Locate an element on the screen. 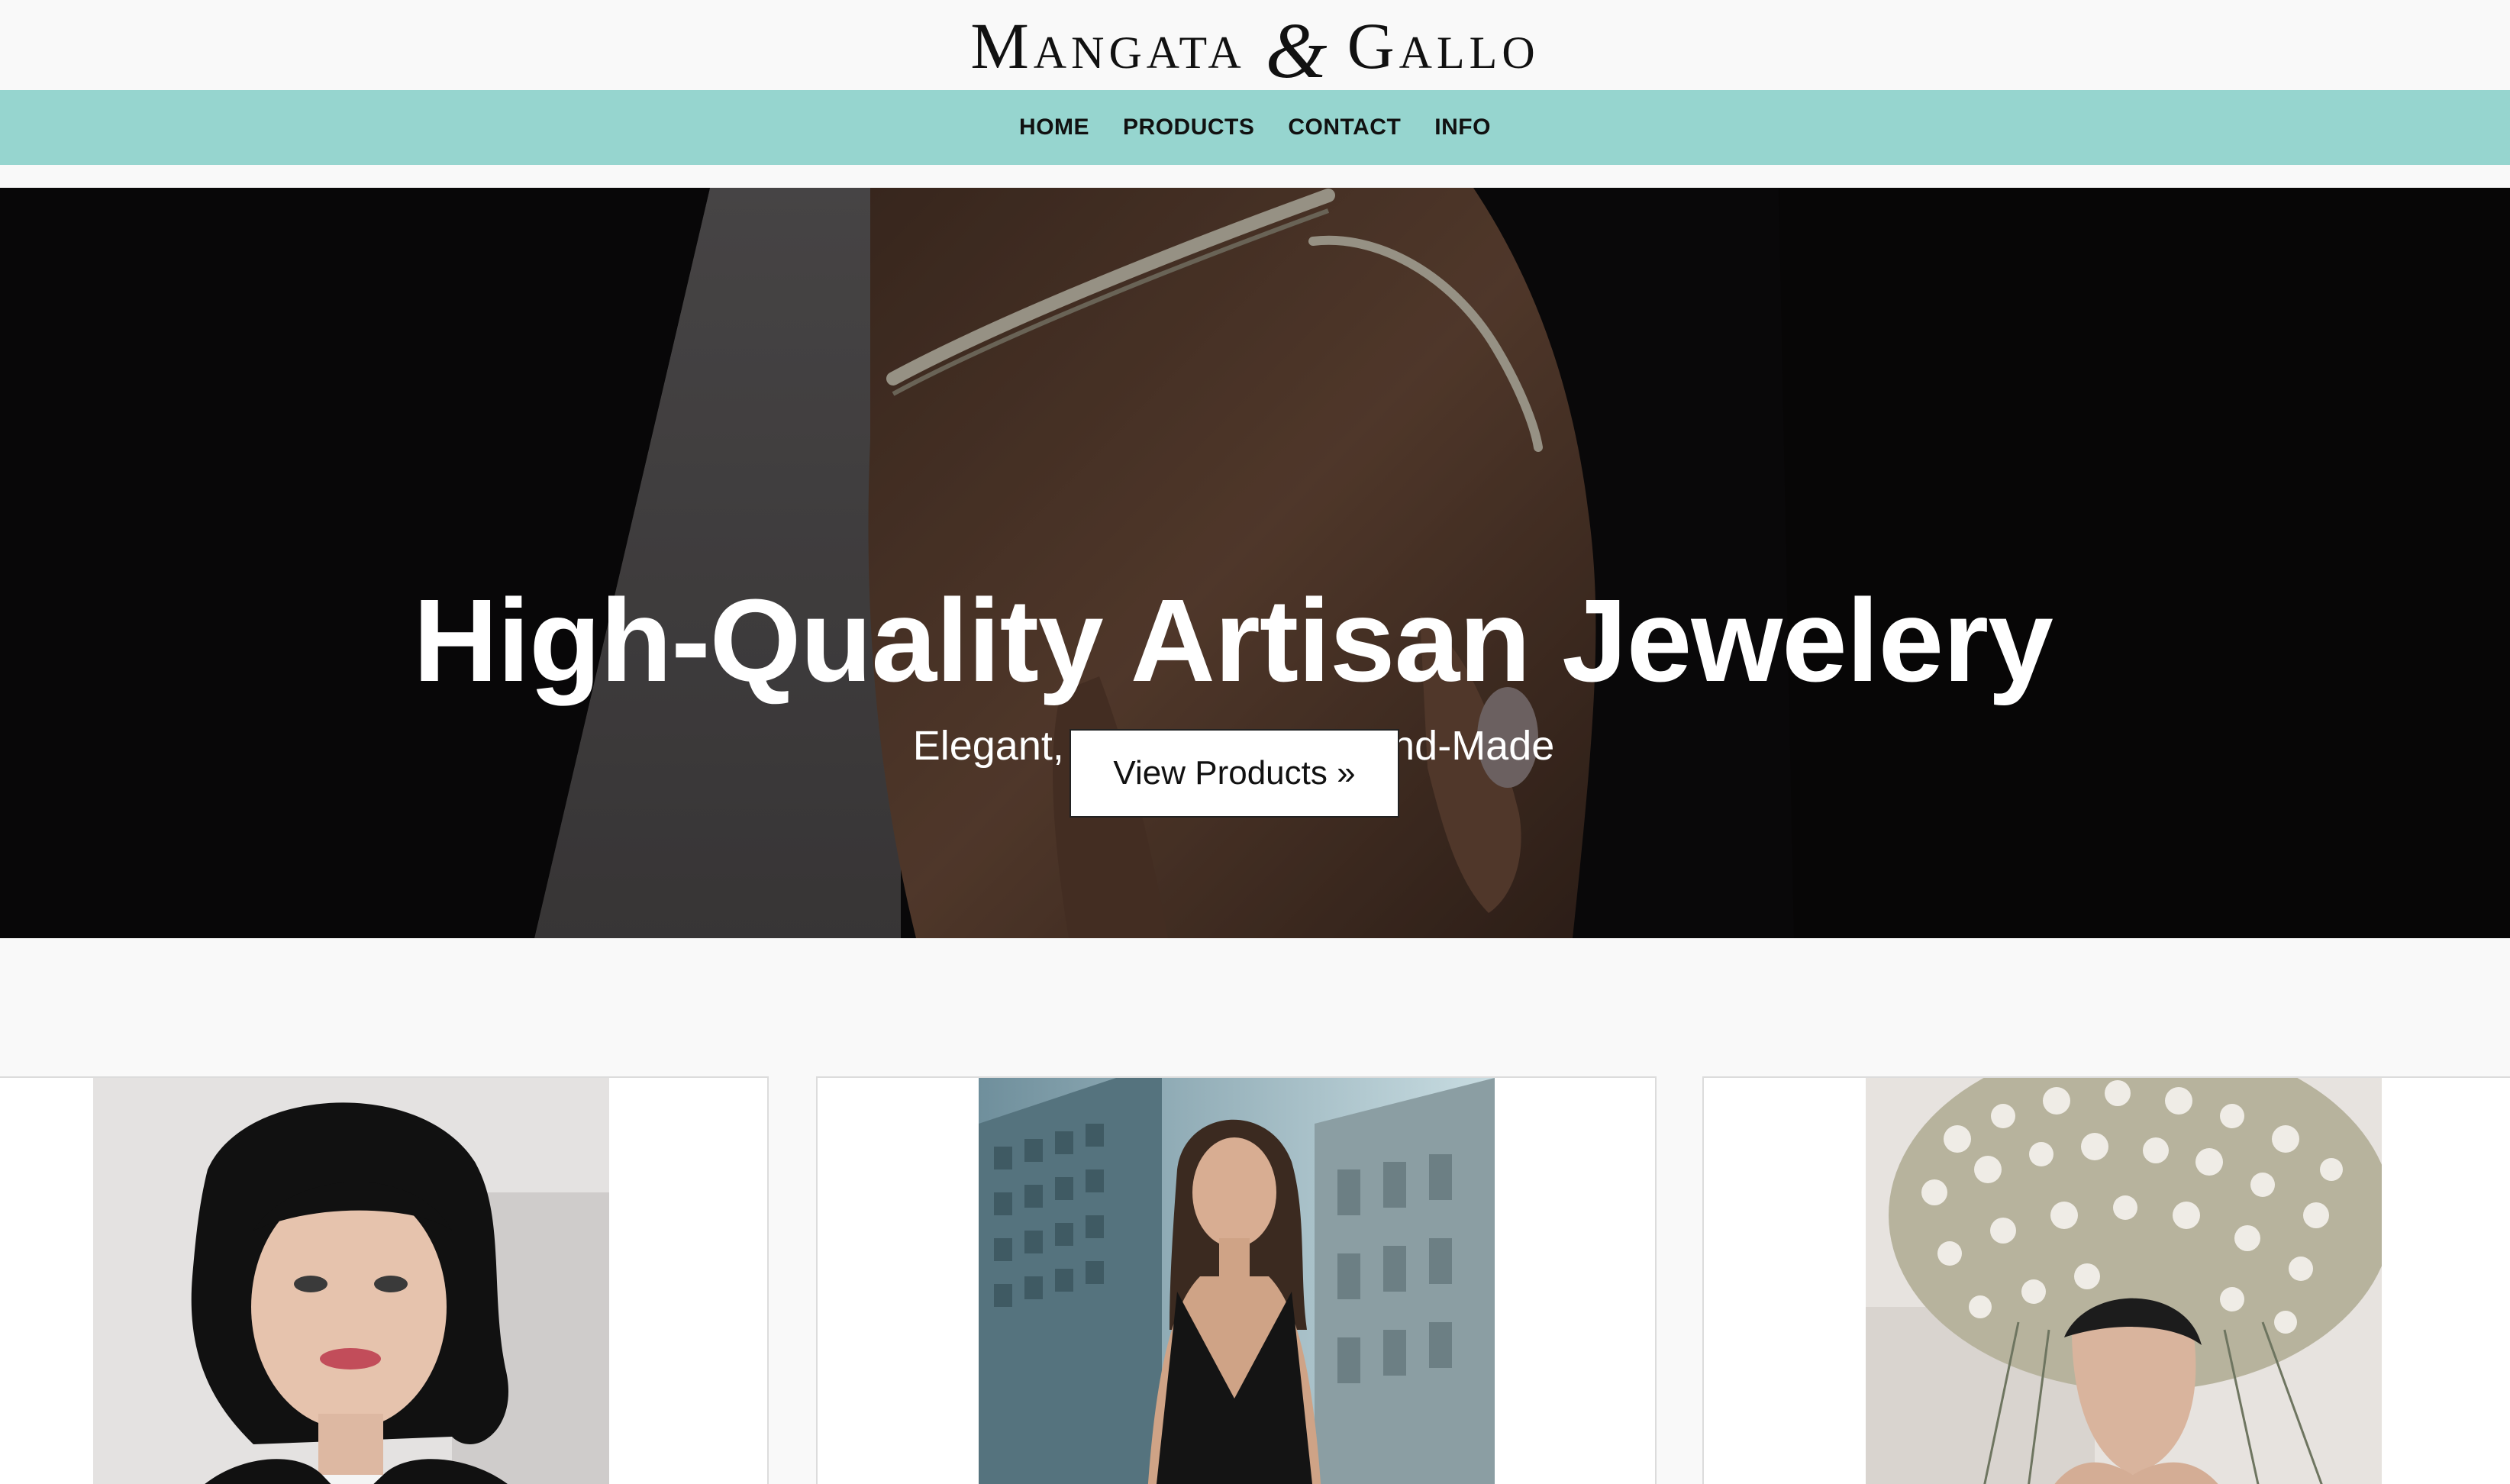 The width and height of the screenshot is (2510, 1484). view-products-button: View Products » is located at coordinates (1234, 773).